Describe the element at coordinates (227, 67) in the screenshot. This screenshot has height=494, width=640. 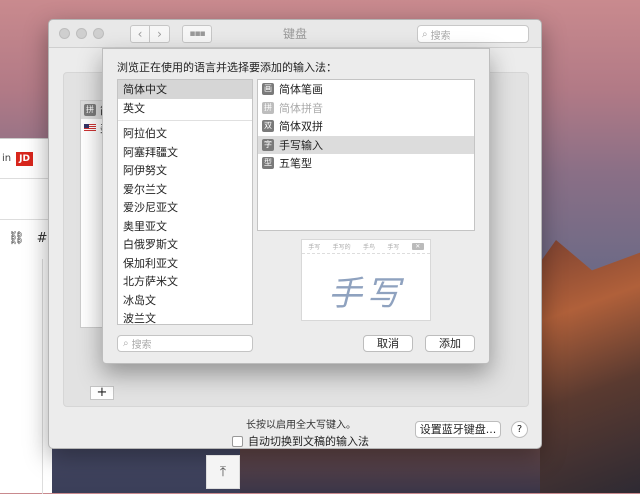
I see `sheet-prompt: 浏览正在使用的语言并选择要添加的输入法：` at that location.